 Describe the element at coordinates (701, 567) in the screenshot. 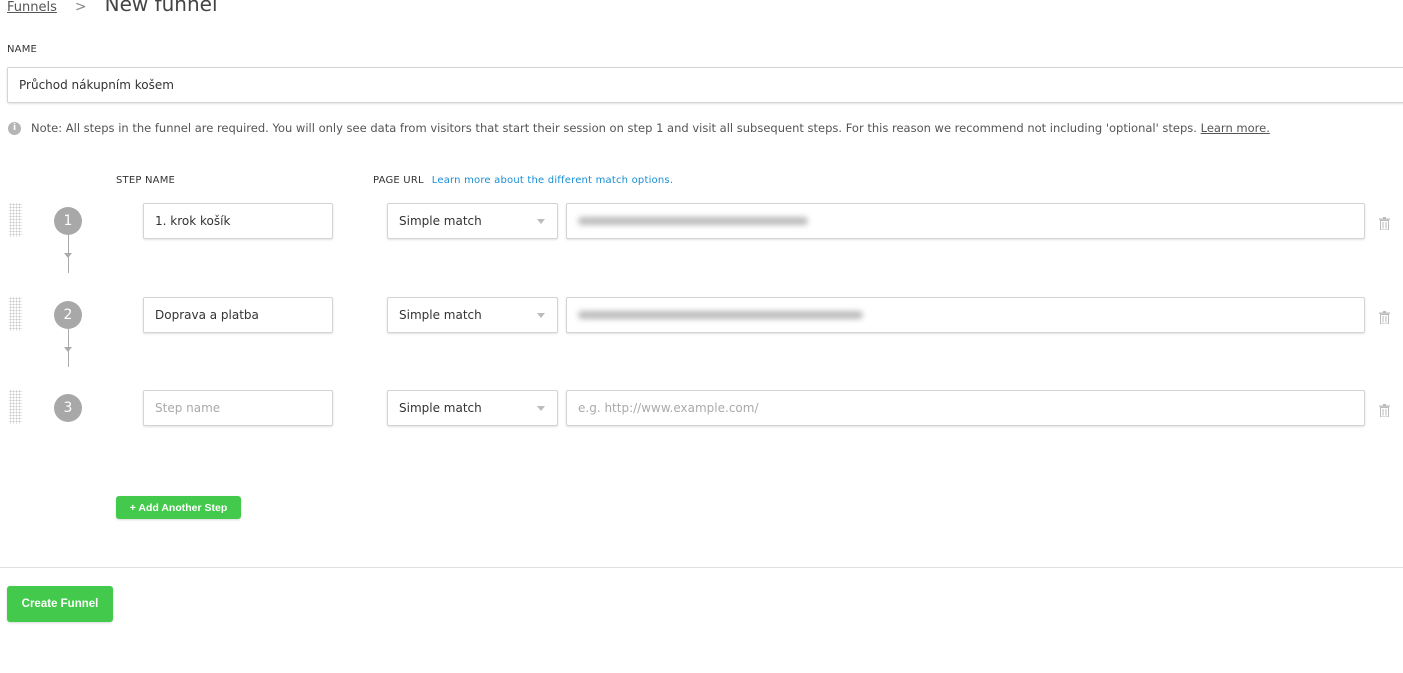

I see `divider` at that location.